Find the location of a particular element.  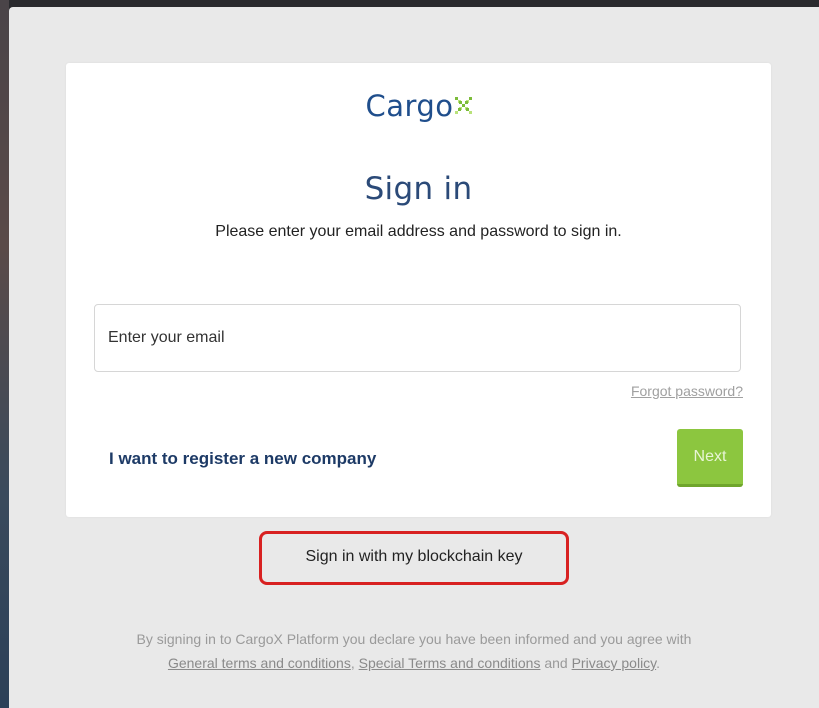

blockchain-highlight: Sign in with my blockchain key is located at coordinates (414, 558).